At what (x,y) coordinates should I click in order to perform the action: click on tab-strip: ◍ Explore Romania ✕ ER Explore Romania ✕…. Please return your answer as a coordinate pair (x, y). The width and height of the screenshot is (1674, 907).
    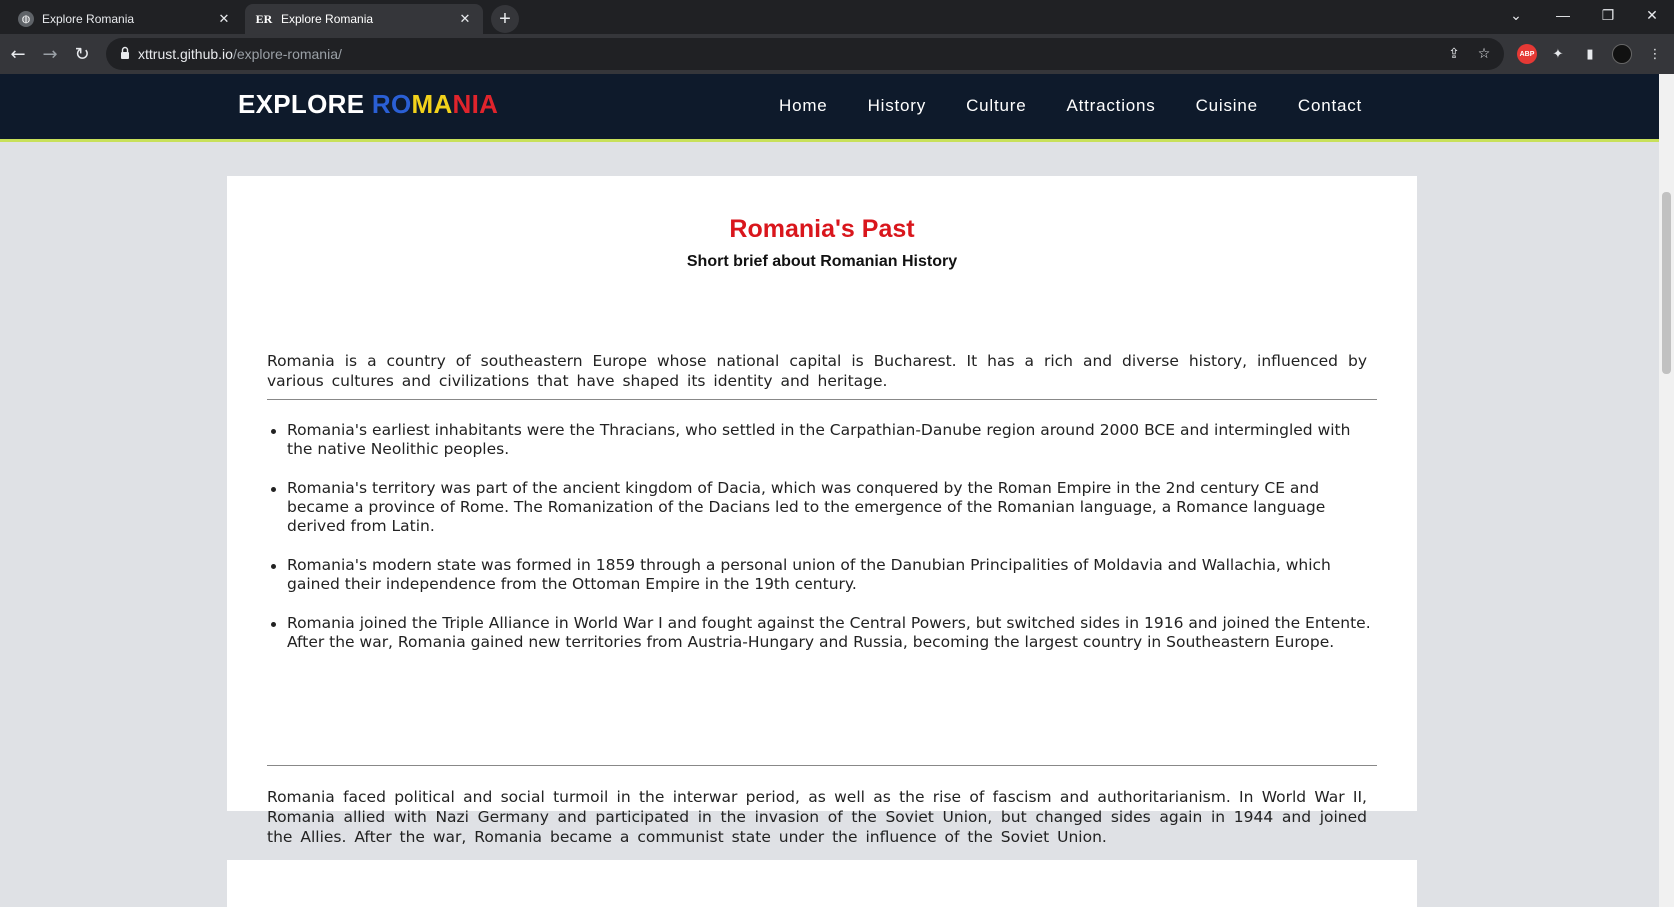
    Looking at the image, I should click on (837, 17).